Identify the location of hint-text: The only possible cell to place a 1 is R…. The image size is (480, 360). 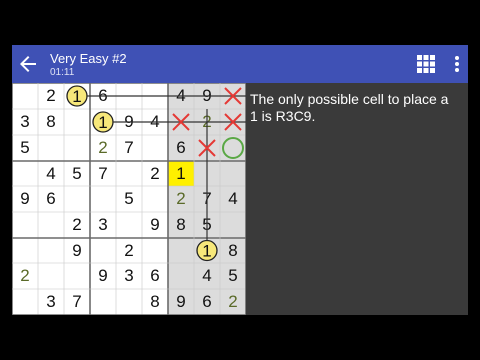
(349, 107).